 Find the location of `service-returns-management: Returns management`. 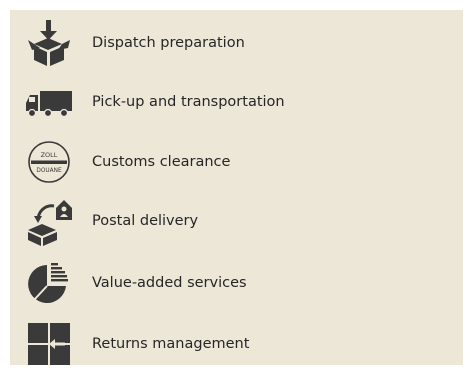

service-returns-management: Returns management is located at coordinates (236, 344).